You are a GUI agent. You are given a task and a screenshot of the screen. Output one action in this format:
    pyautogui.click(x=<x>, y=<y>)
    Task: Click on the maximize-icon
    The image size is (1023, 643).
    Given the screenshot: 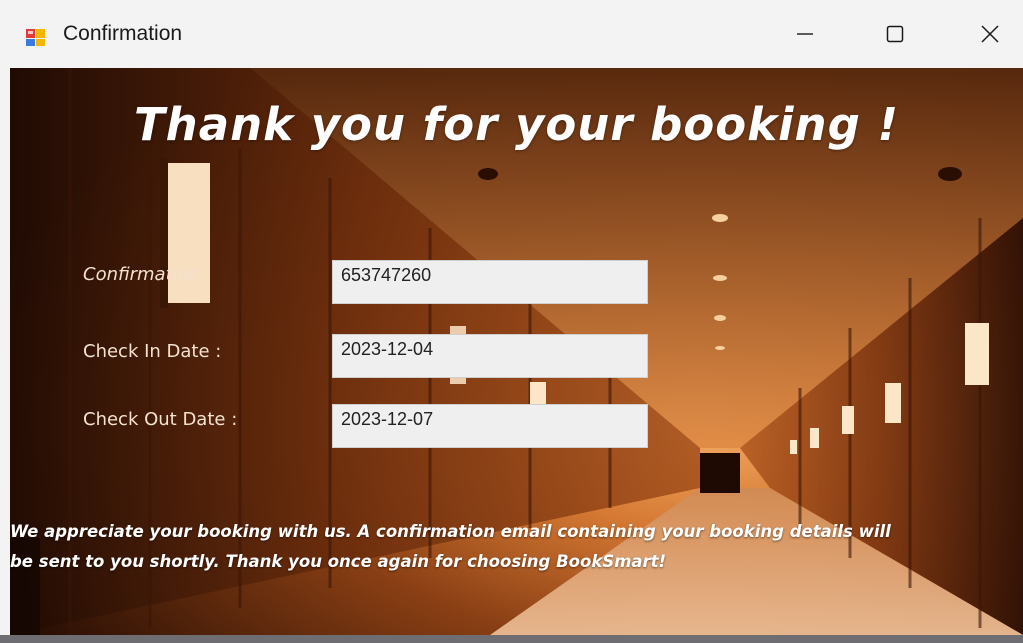 What is the action you would take?
    pyautogui.click(x=895, y=36)
    